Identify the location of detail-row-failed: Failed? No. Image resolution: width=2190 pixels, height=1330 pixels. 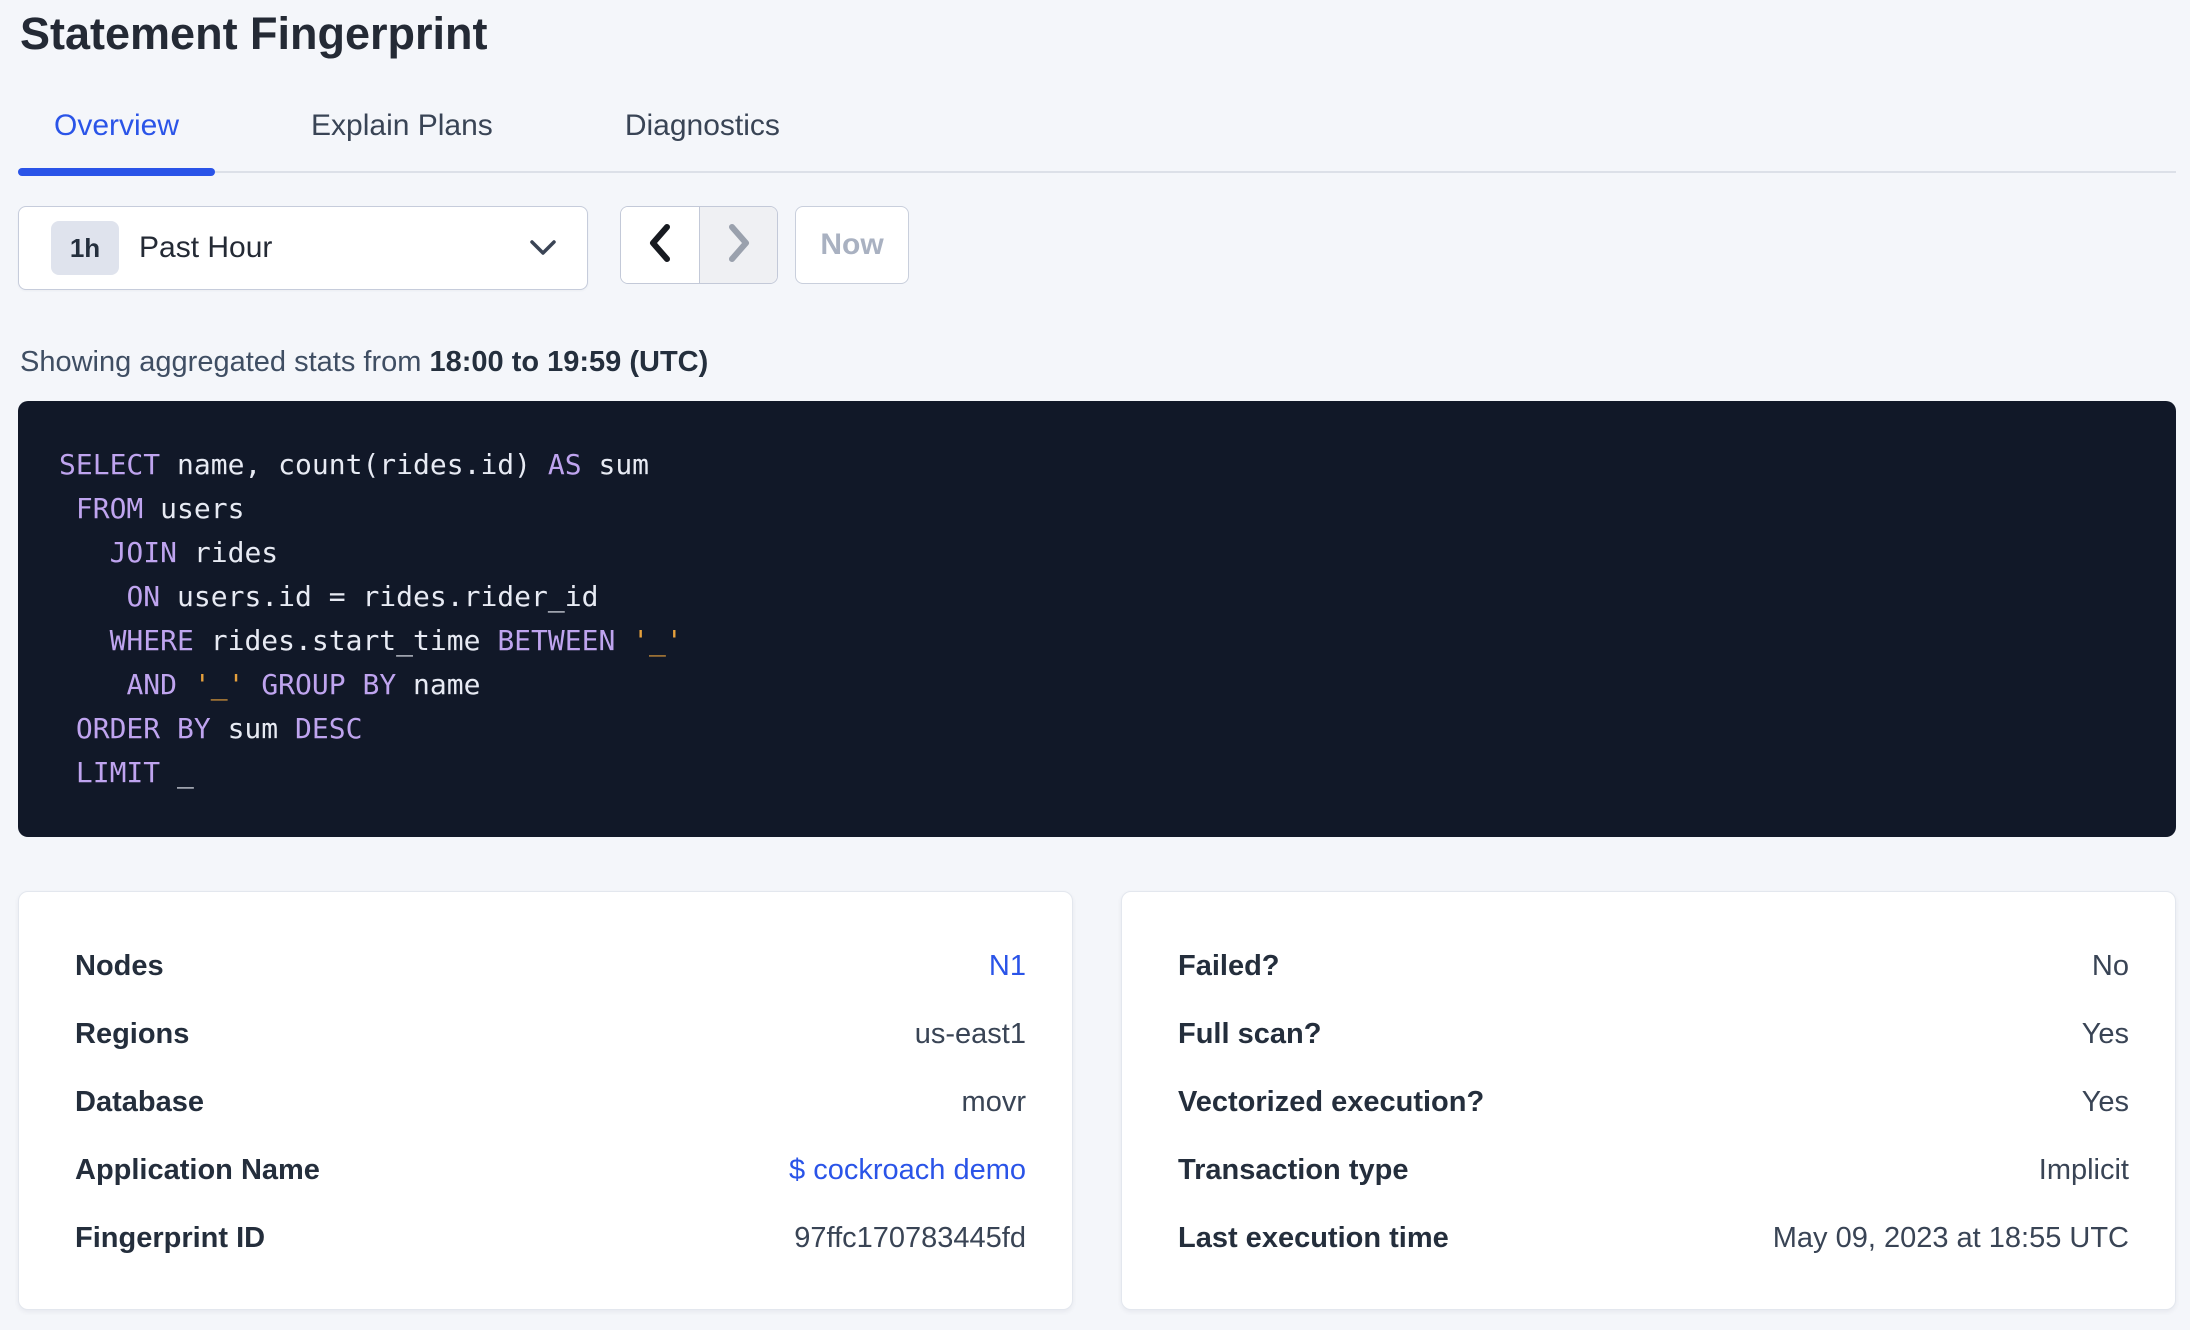
(1653, 966).